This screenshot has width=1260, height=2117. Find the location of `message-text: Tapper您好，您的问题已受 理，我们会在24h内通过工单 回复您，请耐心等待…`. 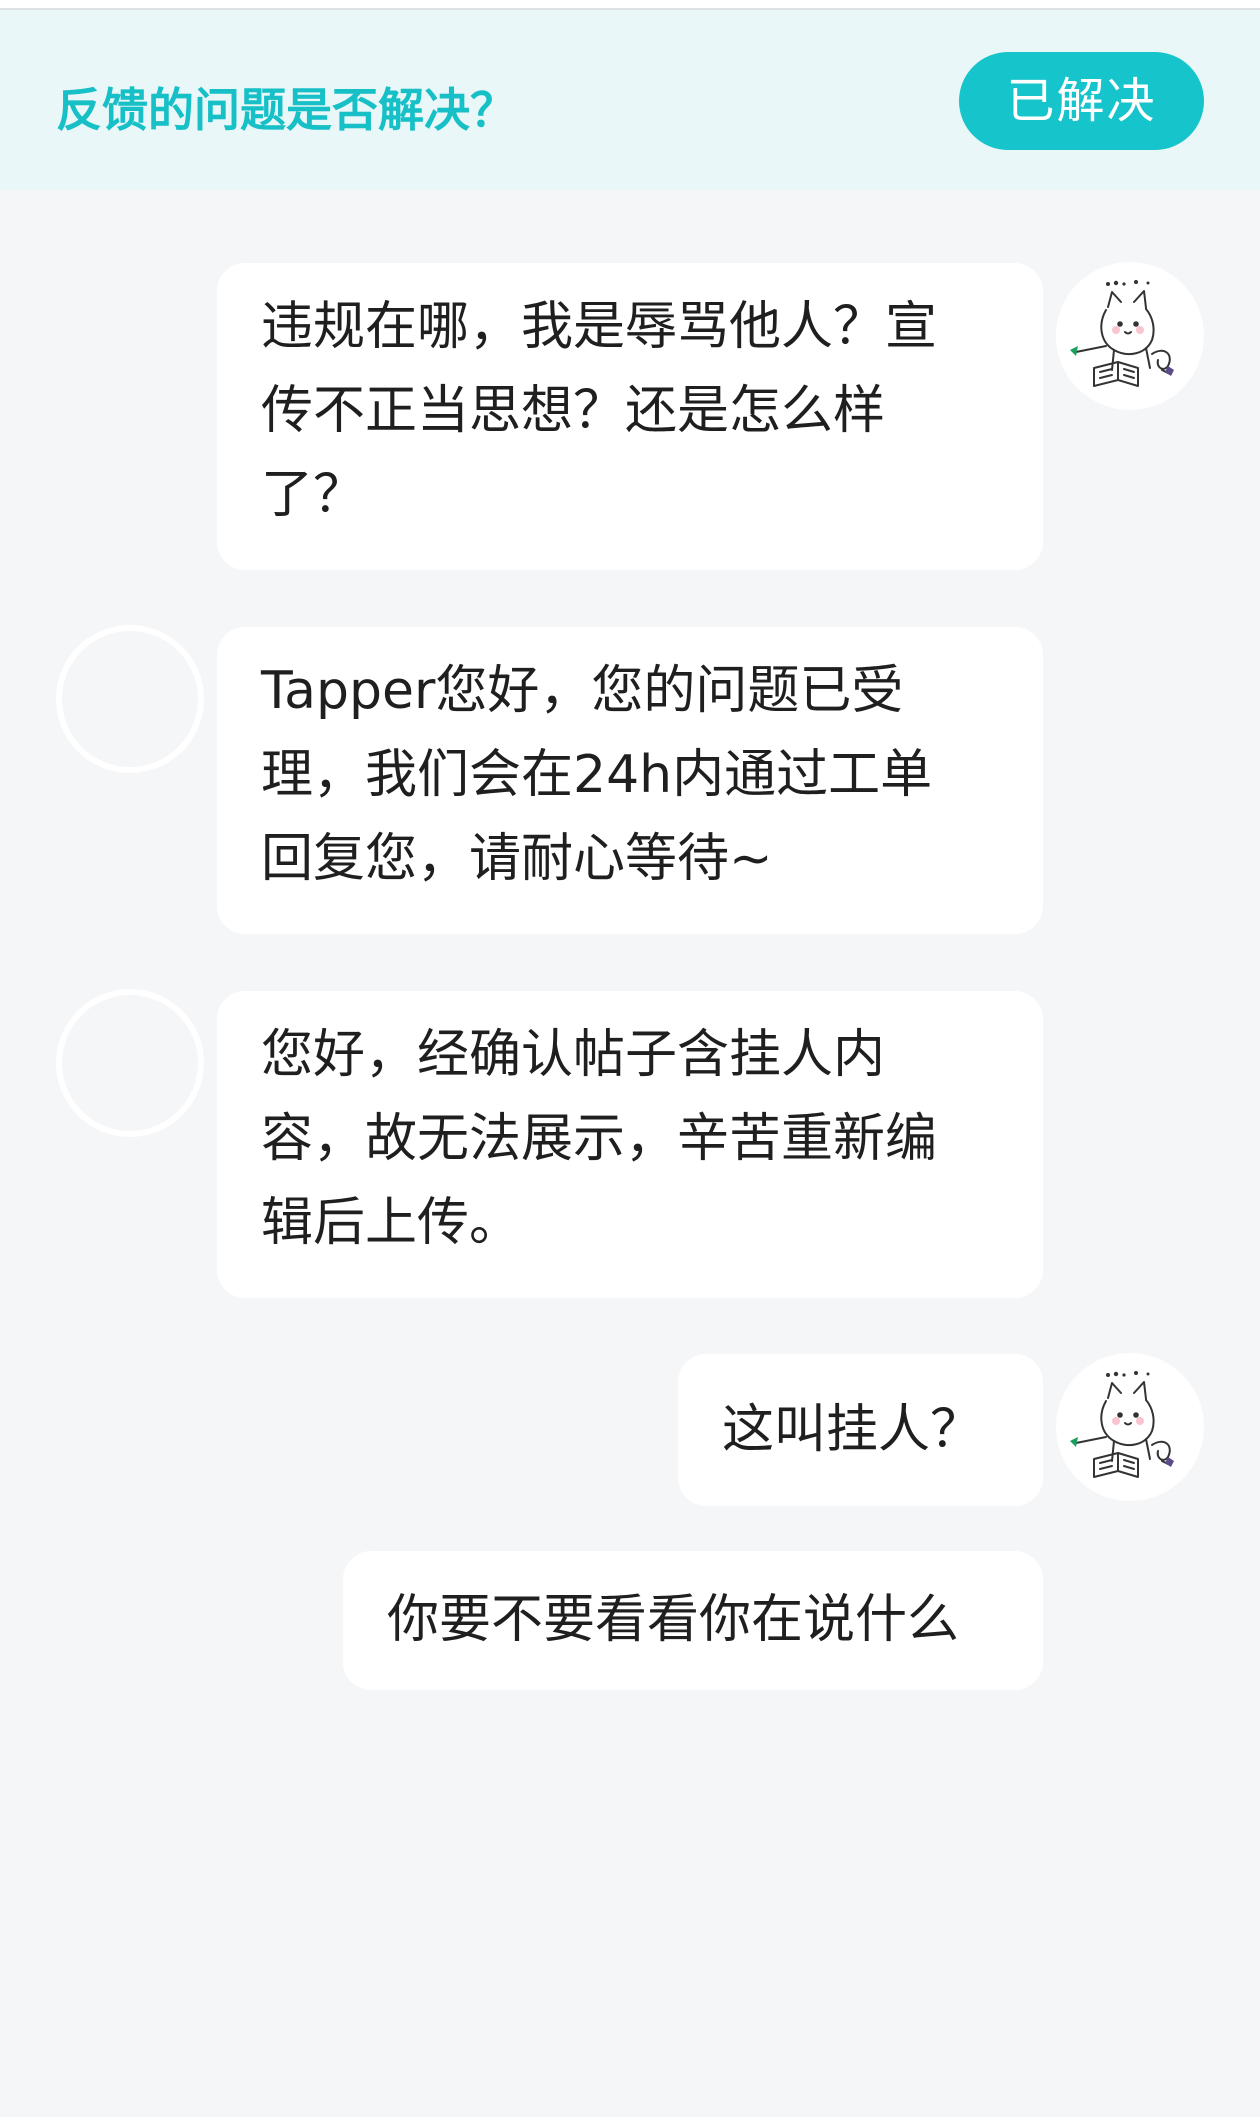

message-text: Tapper您好，您的问题已受 理，我们会在24h内通过工单 回复您，请耐心等待… is located at coordinates (597, 775).